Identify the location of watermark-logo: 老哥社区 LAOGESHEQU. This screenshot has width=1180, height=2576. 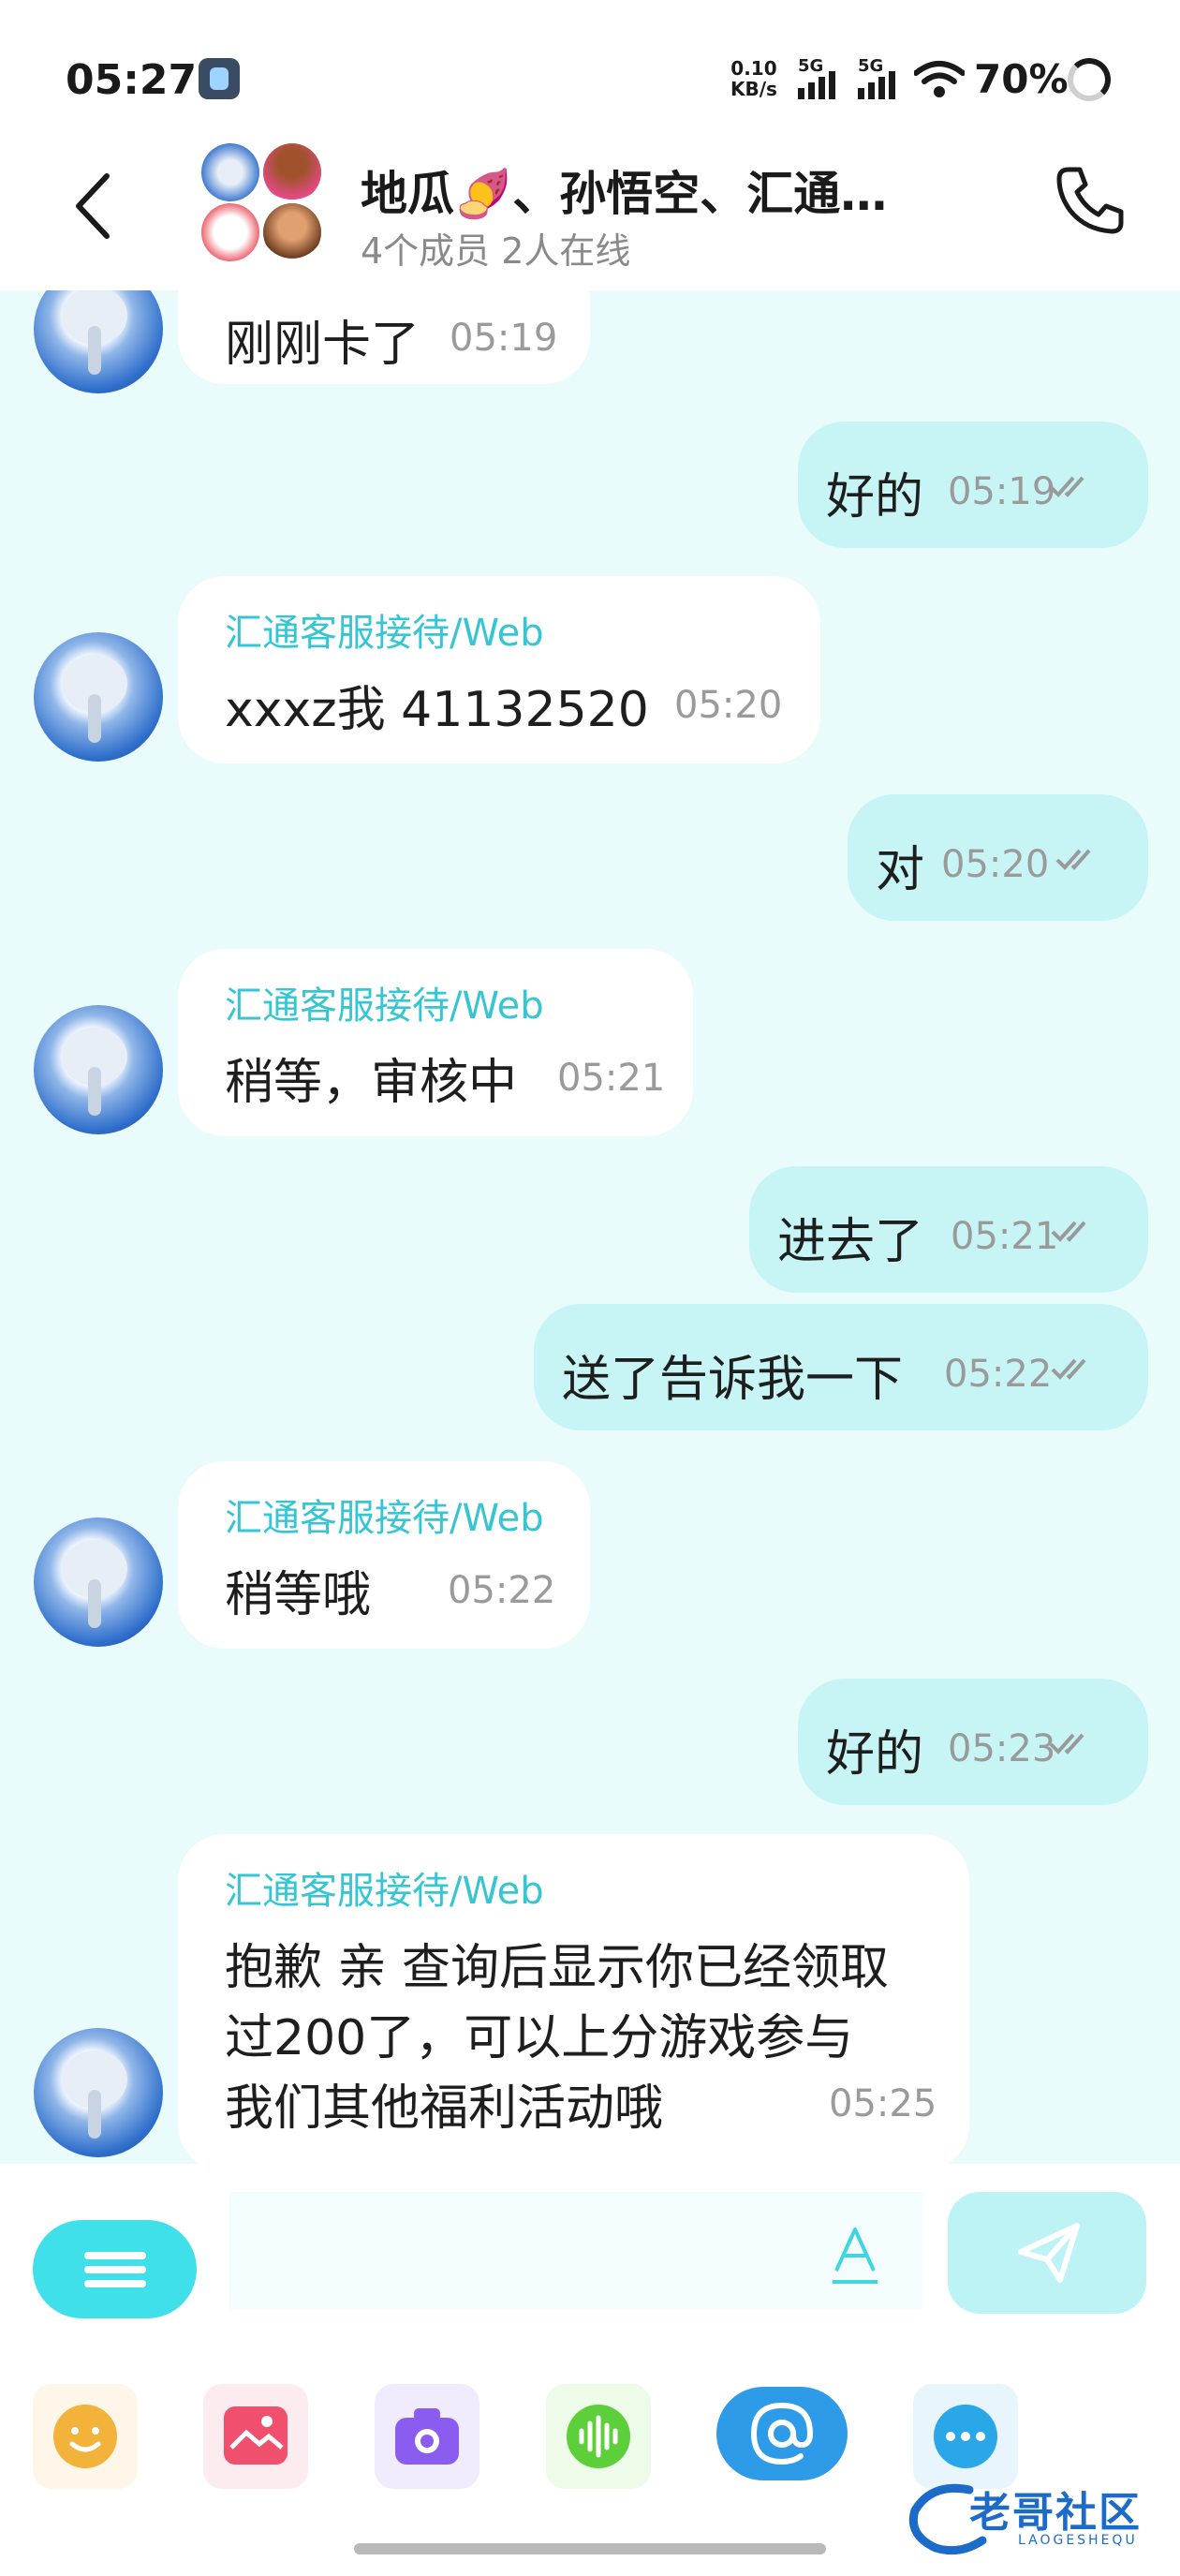
(1037, 2516).